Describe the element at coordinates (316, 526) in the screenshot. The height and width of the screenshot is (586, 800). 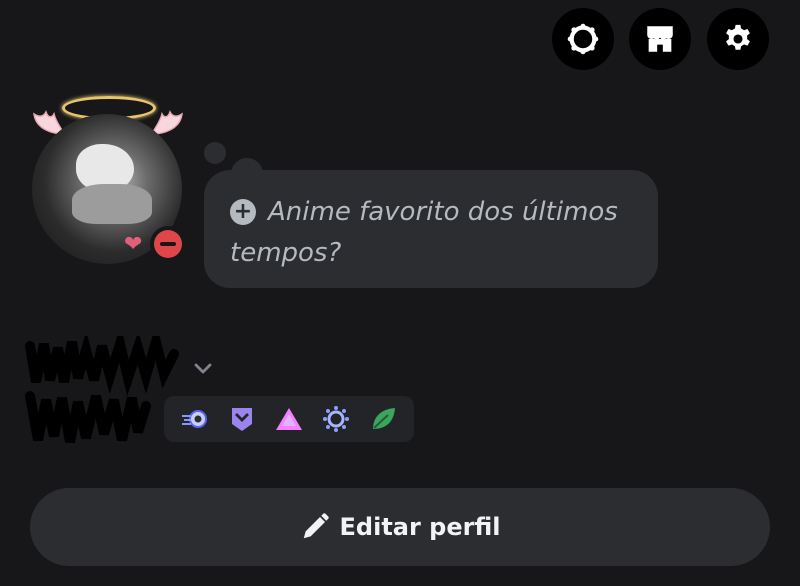
I see `pencil-icon` at that location.